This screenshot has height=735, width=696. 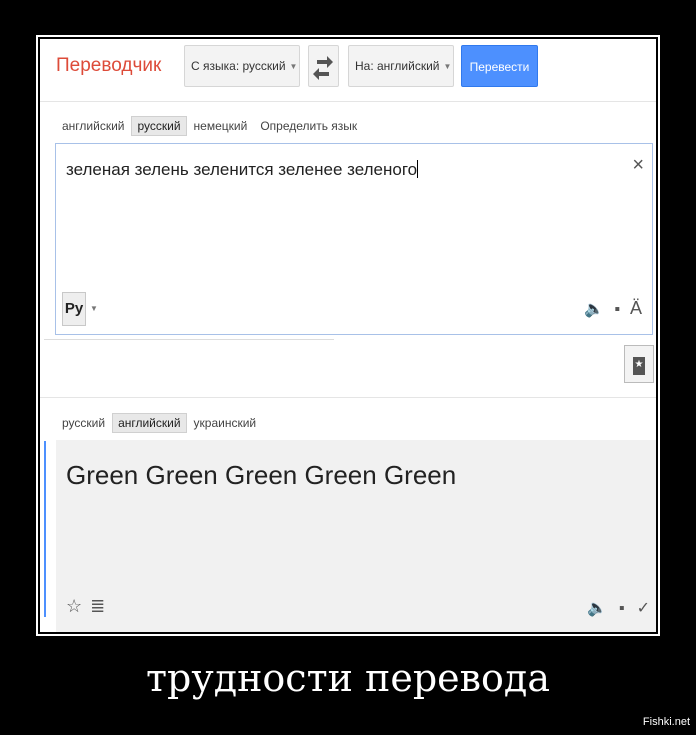 I want to click on result-focus-bar, so click(x=45, y=529).